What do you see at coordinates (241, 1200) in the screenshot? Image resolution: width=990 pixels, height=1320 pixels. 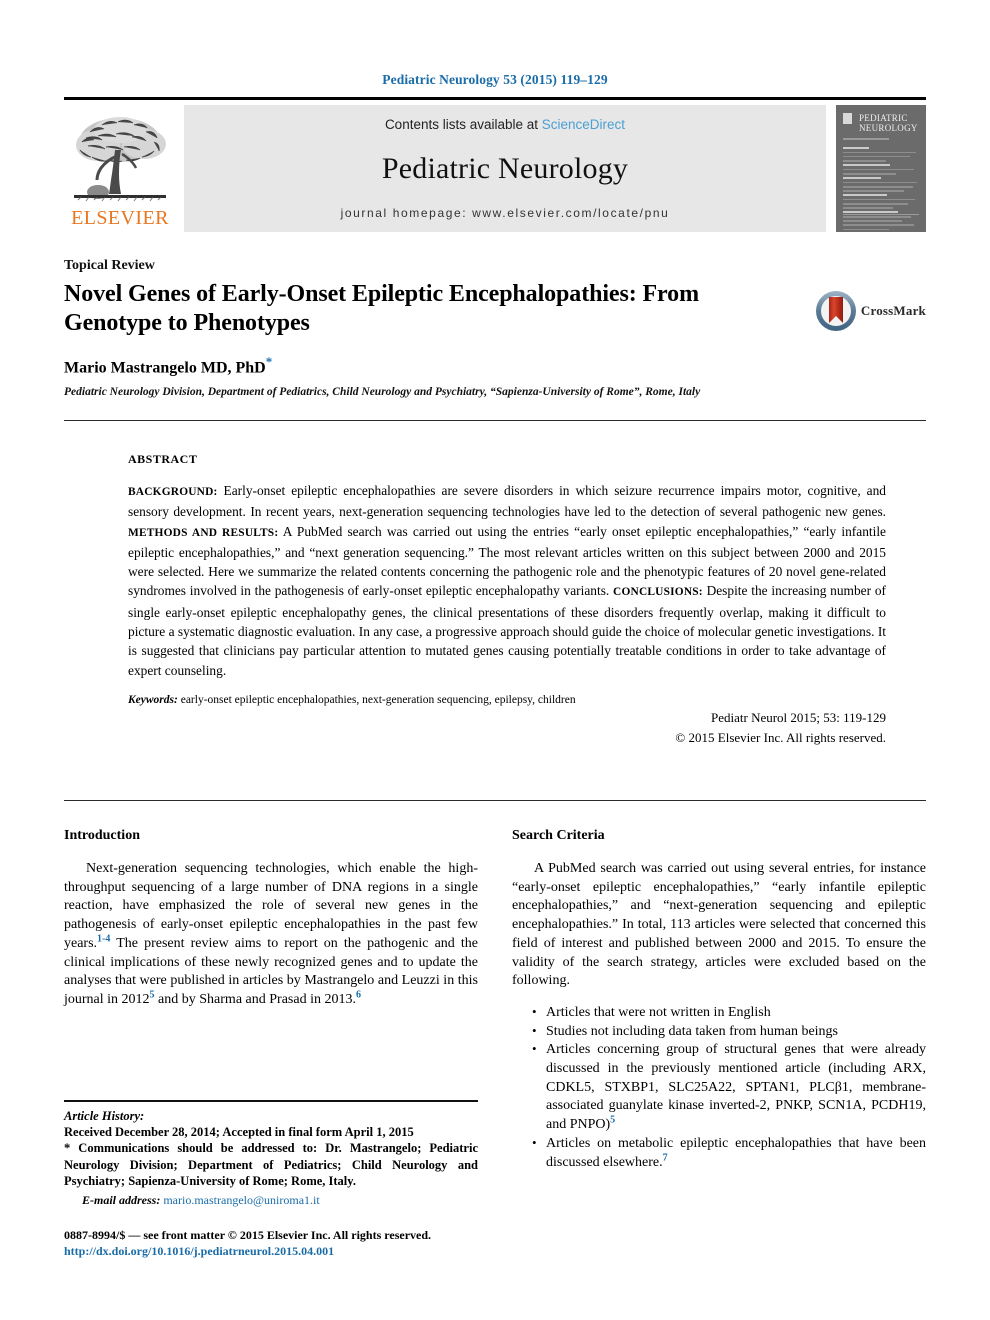 I see `email-address-link: mario.mastrangelo@uniroma1.it` at bounding box center [241, 1200].